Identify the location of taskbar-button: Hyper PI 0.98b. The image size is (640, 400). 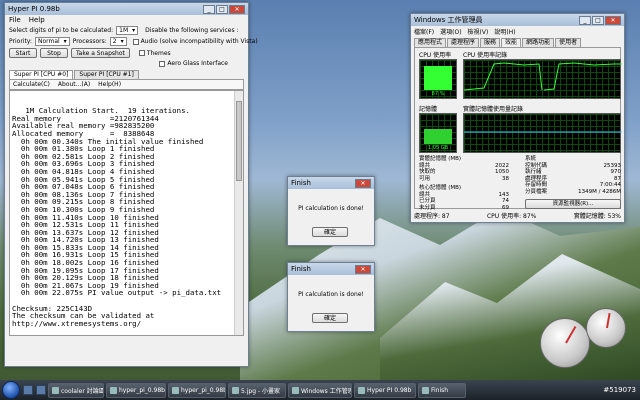
(385, 390).